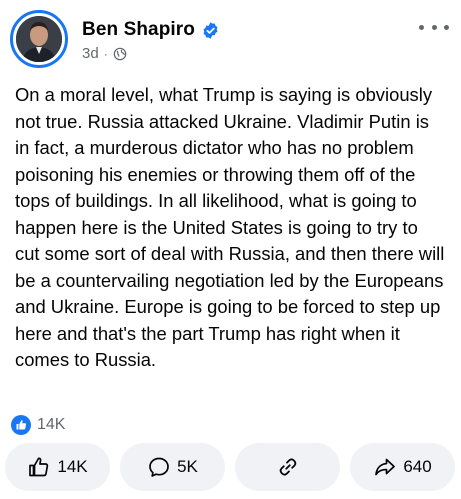 The height and width of the screenshot is (499, 461). What do you see at coordinates (210, 30) in the screenshot?
I see `verified-badge-icon` at bounding box center [210, 30].